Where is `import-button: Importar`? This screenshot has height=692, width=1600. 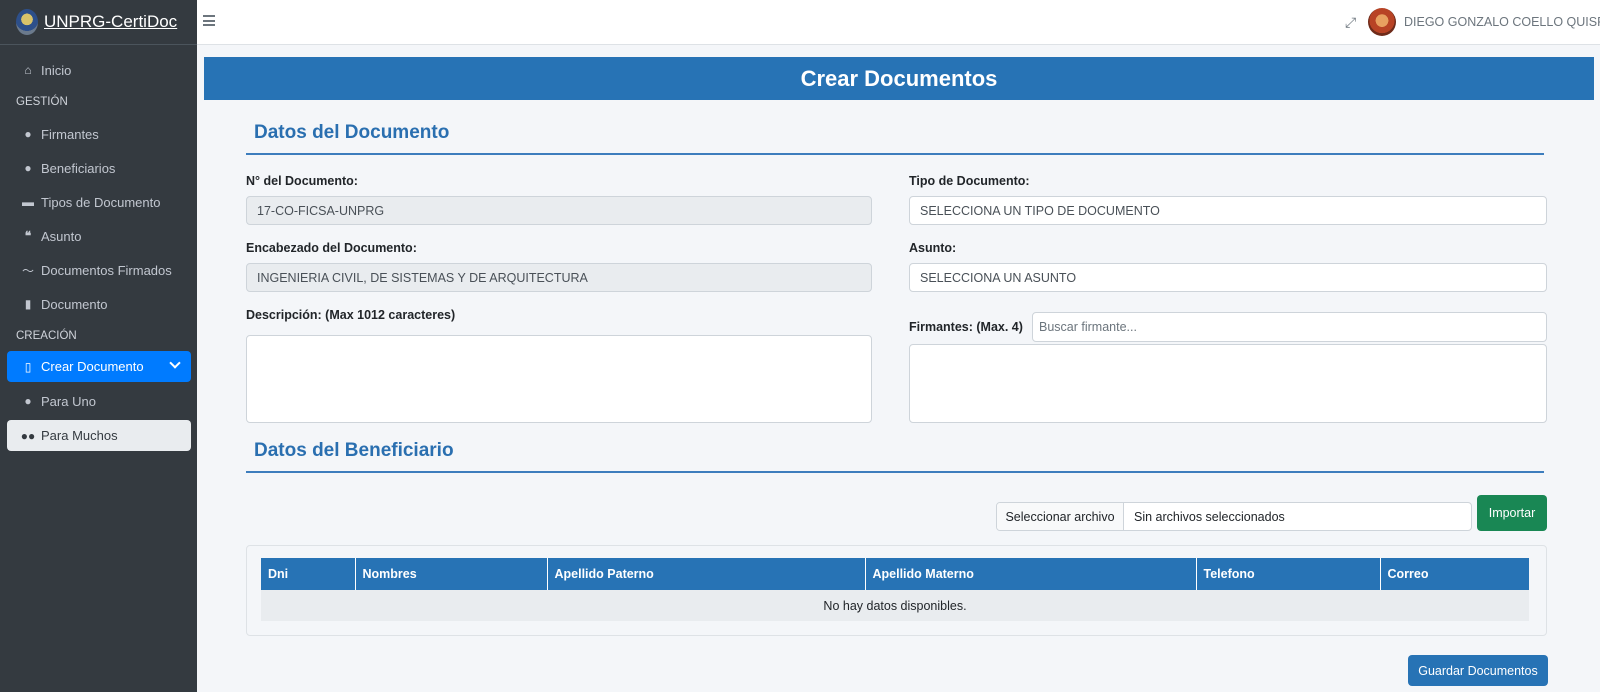 import-button: Importar is located at coordinates (1512, 513).